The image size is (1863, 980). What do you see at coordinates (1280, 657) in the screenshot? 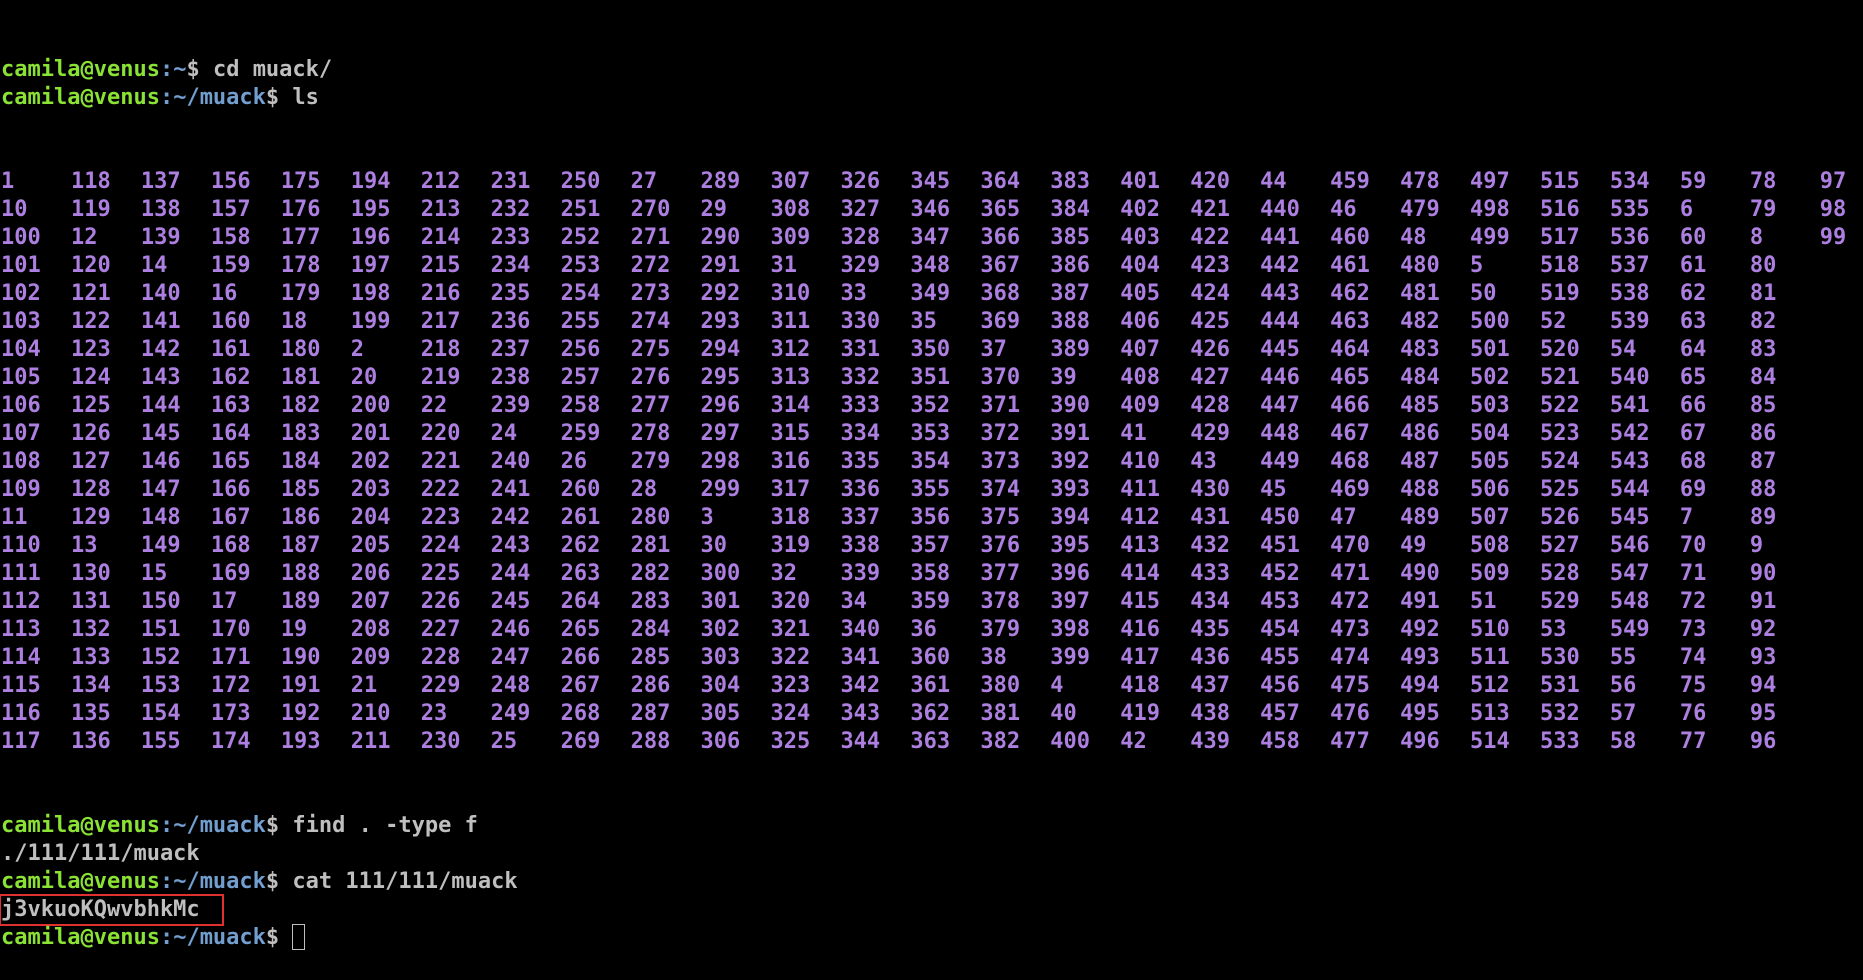
I see `ls-entry: 455` at bounding box center [1280, 657].